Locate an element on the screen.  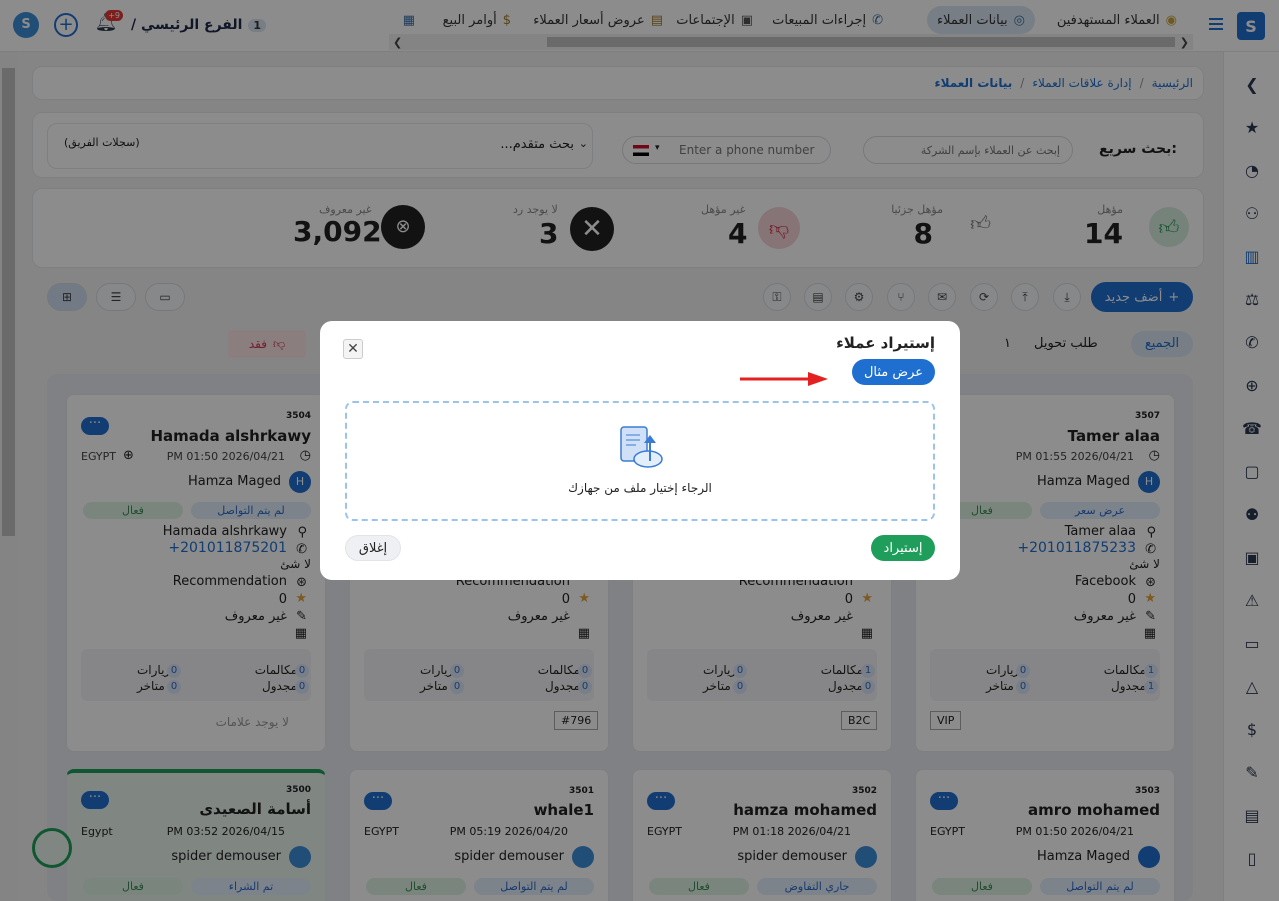
file-drop-zone: الرجاء إختيار ملف من جهازك is located at coordinates (640, 461).